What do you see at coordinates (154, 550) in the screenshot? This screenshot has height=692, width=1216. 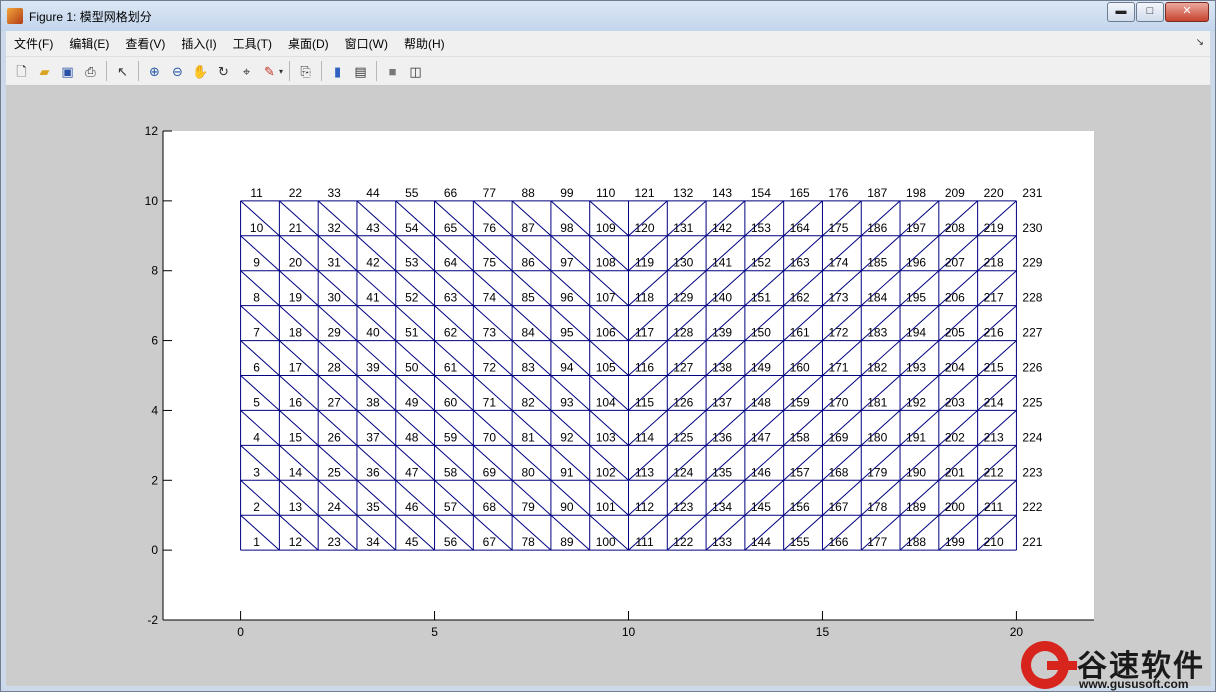 I see `y-tick-label: 0` at bounding box center [154, 550].